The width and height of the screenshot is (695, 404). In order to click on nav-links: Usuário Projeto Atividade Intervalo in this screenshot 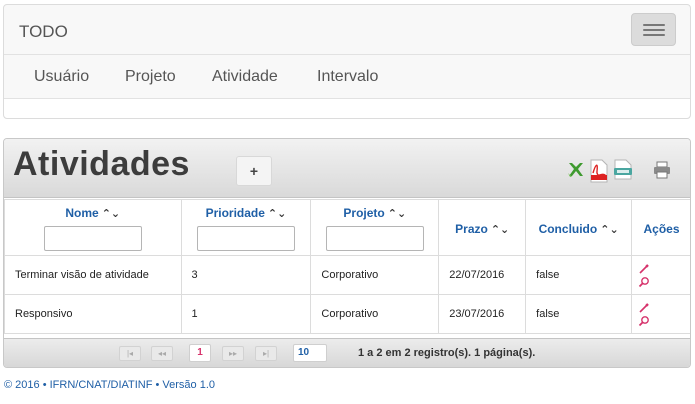, I will do `click(347, 77)`.